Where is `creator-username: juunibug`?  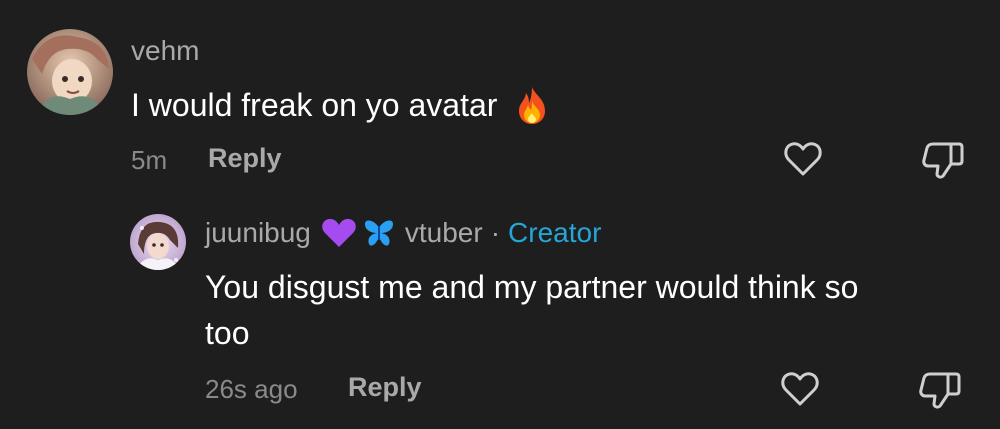
creator-username: juunibug is located at coordinates (258, 233).